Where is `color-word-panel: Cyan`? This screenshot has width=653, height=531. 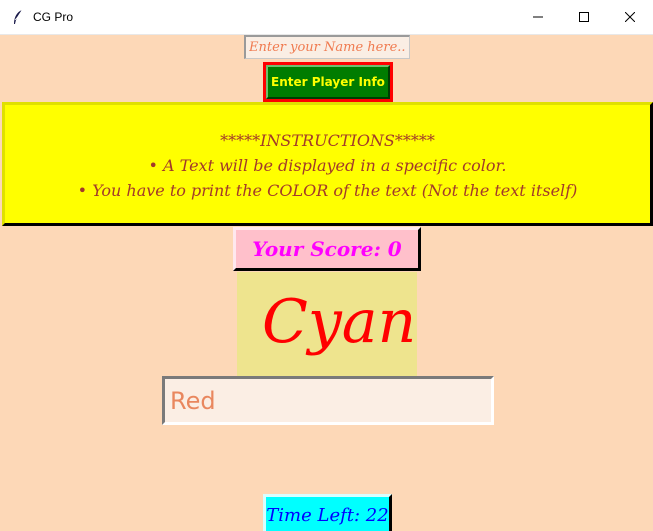
color-word-panel: Cyan is located at coordinates (327, 324).